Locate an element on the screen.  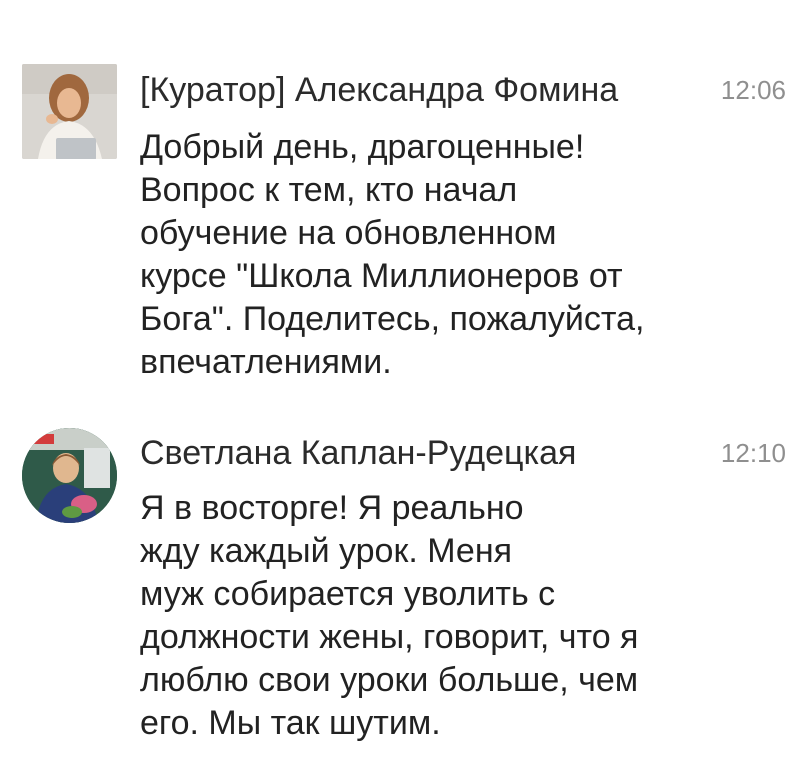
woman-with-flowers-photo-icon is located at coordinates (69, 475).